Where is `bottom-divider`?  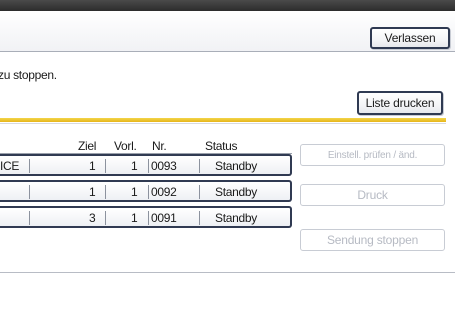 bottom-divider is located at coordinates (227, 272).